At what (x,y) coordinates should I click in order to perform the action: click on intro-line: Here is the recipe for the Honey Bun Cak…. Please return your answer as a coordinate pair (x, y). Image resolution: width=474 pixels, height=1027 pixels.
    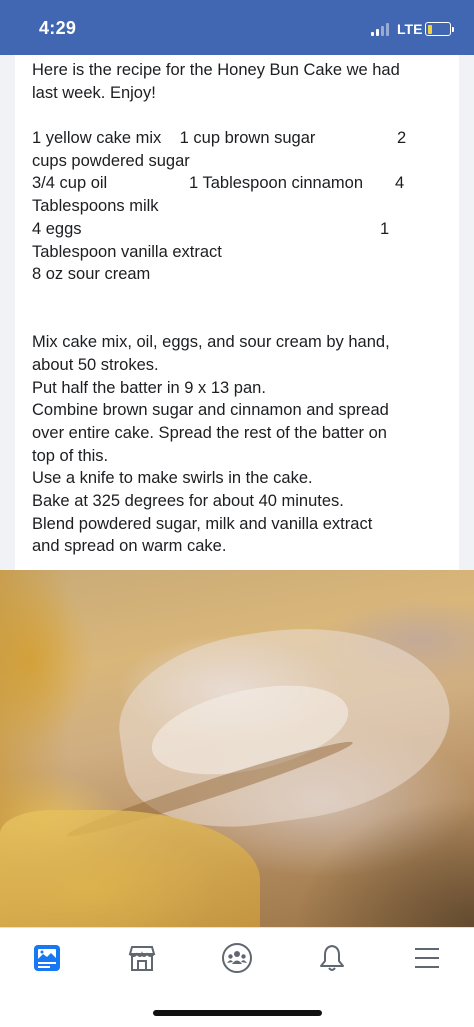
    Looking at the image, I should click on (216, 70).